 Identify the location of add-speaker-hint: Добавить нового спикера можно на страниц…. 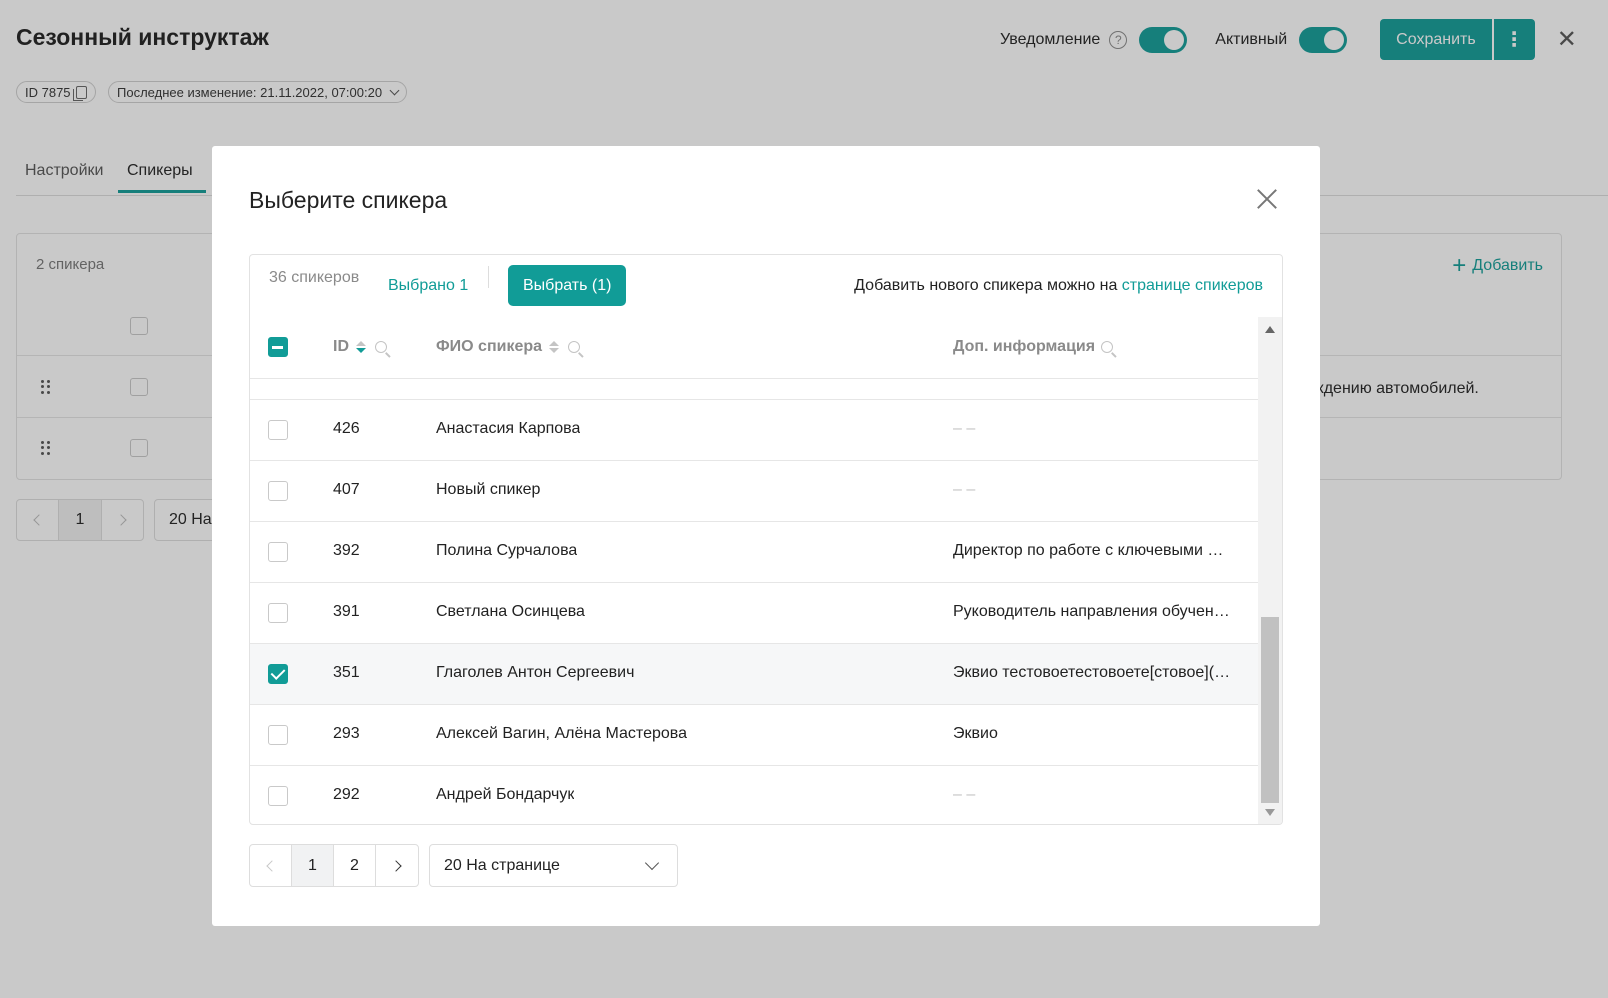
(1058, 286).